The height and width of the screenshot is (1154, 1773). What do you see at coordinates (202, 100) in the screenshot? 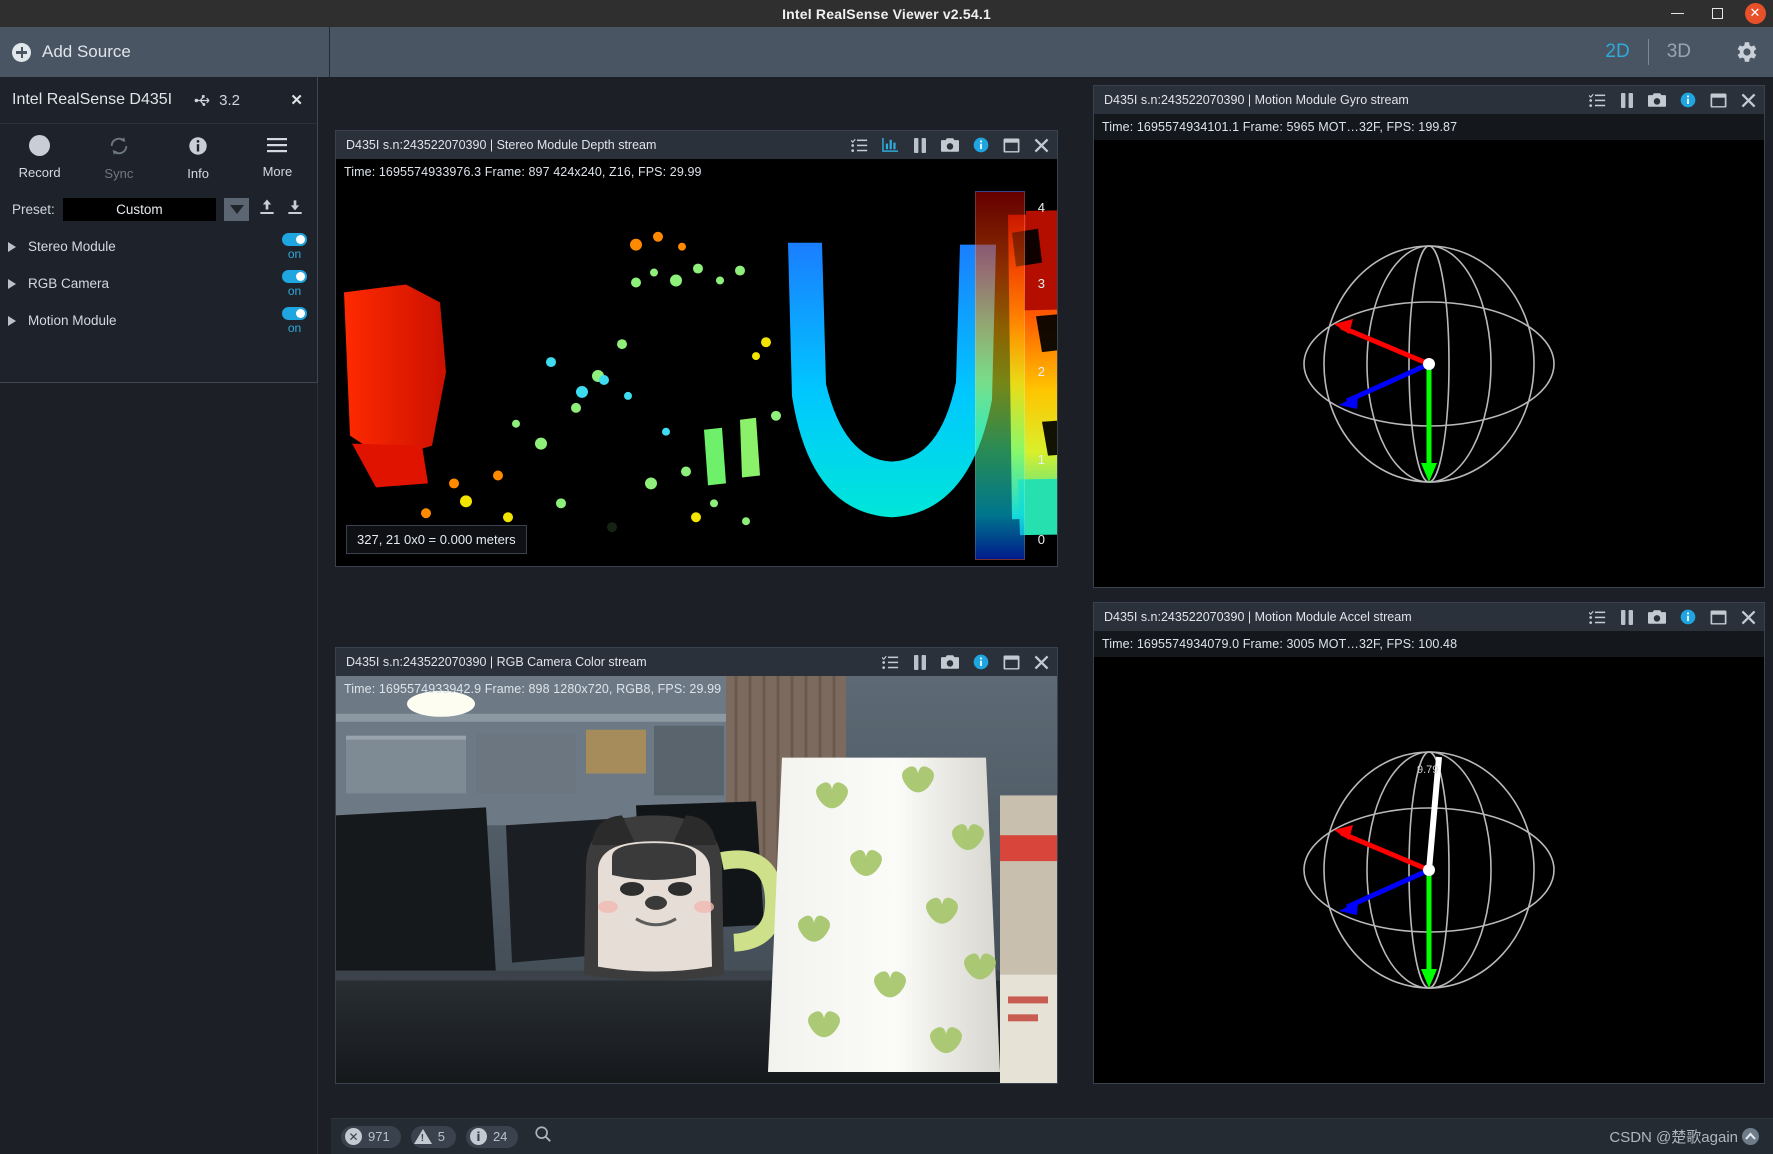
I see `usb-icon` at bounding box center [202, 100].